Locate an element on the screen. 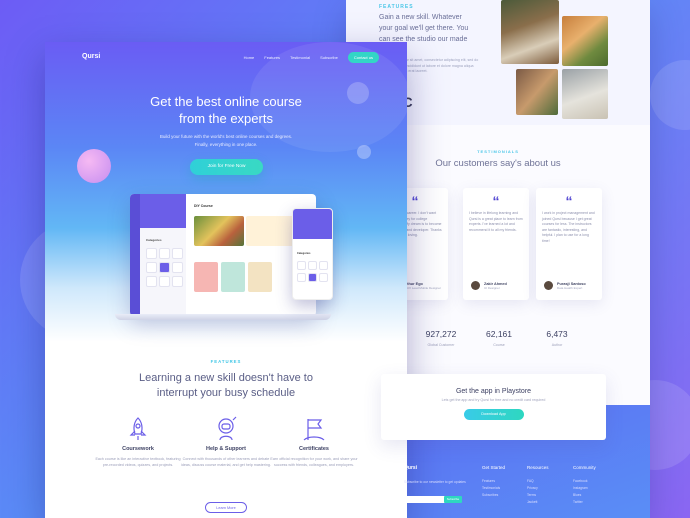  flag-icon is located at coordinates (314, 430).